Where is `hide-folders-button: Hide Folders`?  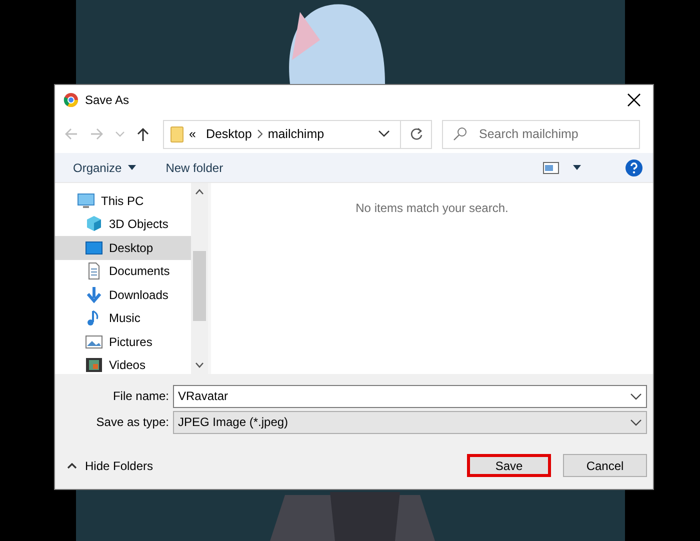 hide-folders-button: Hide Folders is located at coordinates (110, 465).